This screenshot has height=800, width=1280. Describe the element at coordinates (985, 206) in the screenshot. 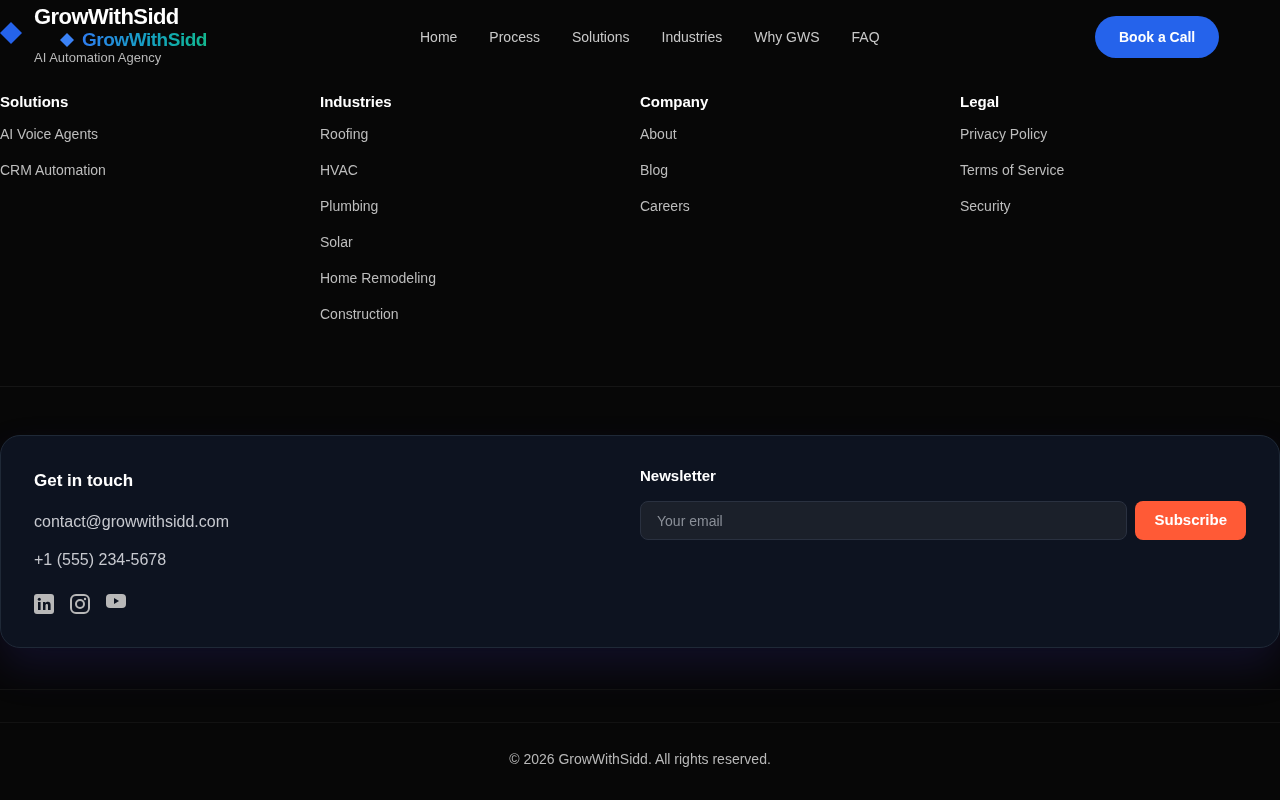

I see `footer-link: Security` at that location.